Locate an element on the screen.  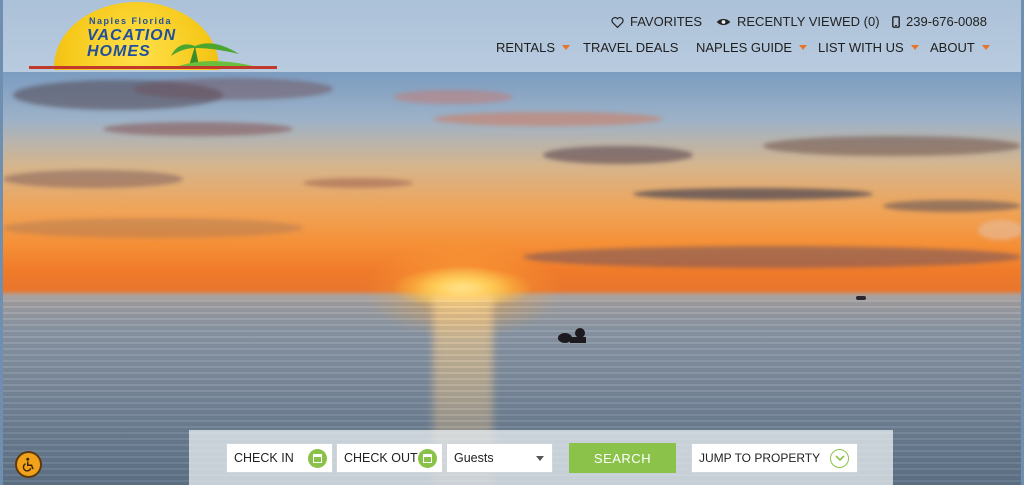
nav-naples-guide-label: NAPLES GUIDE is located at coordinates (744, 47).